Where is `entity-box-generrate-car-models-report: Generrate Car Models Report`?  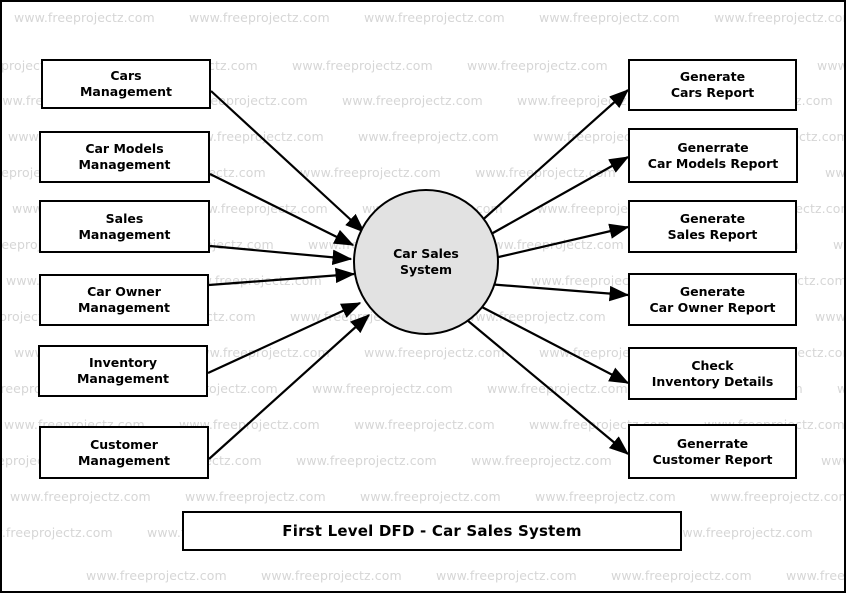 entity-box-generrate-car-models-report: Generrate Car Models Report is located at coordinates (713, 155).